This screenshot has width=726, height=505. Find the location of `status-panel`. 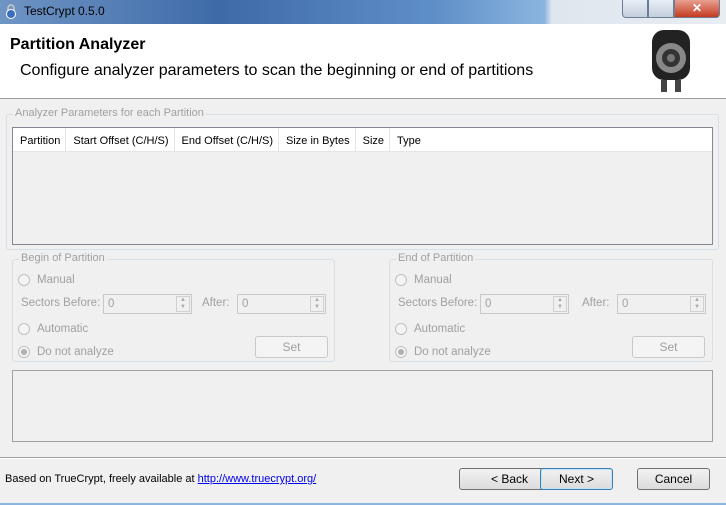

status-panel is located at coordinates (362, 406).